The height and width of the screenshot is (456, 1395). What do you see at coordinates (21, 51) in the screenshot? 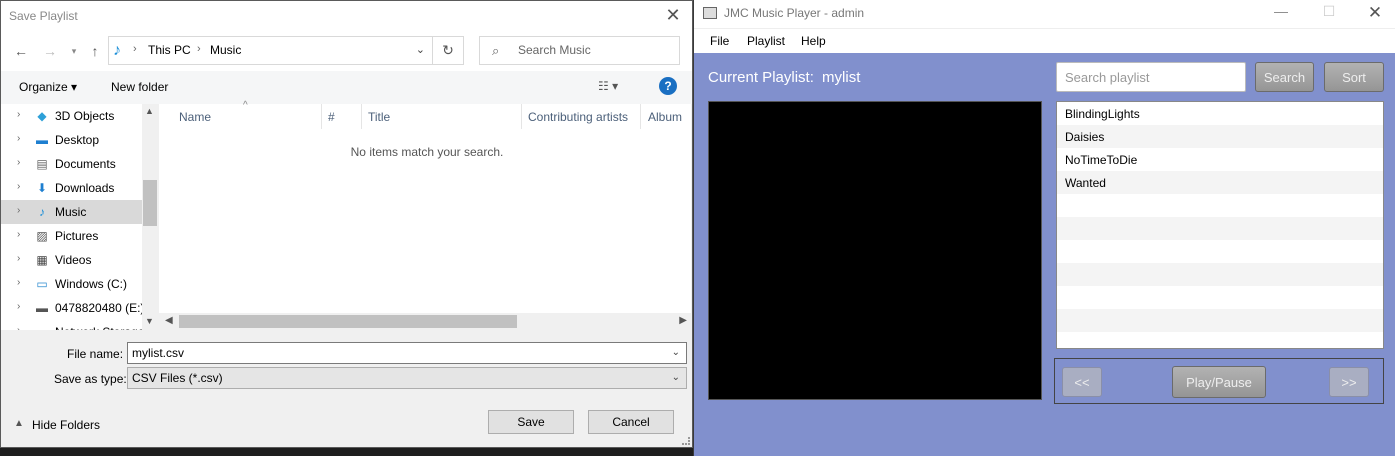
I see `back-arrow-icon: ←` at bounding box center [21, 51].